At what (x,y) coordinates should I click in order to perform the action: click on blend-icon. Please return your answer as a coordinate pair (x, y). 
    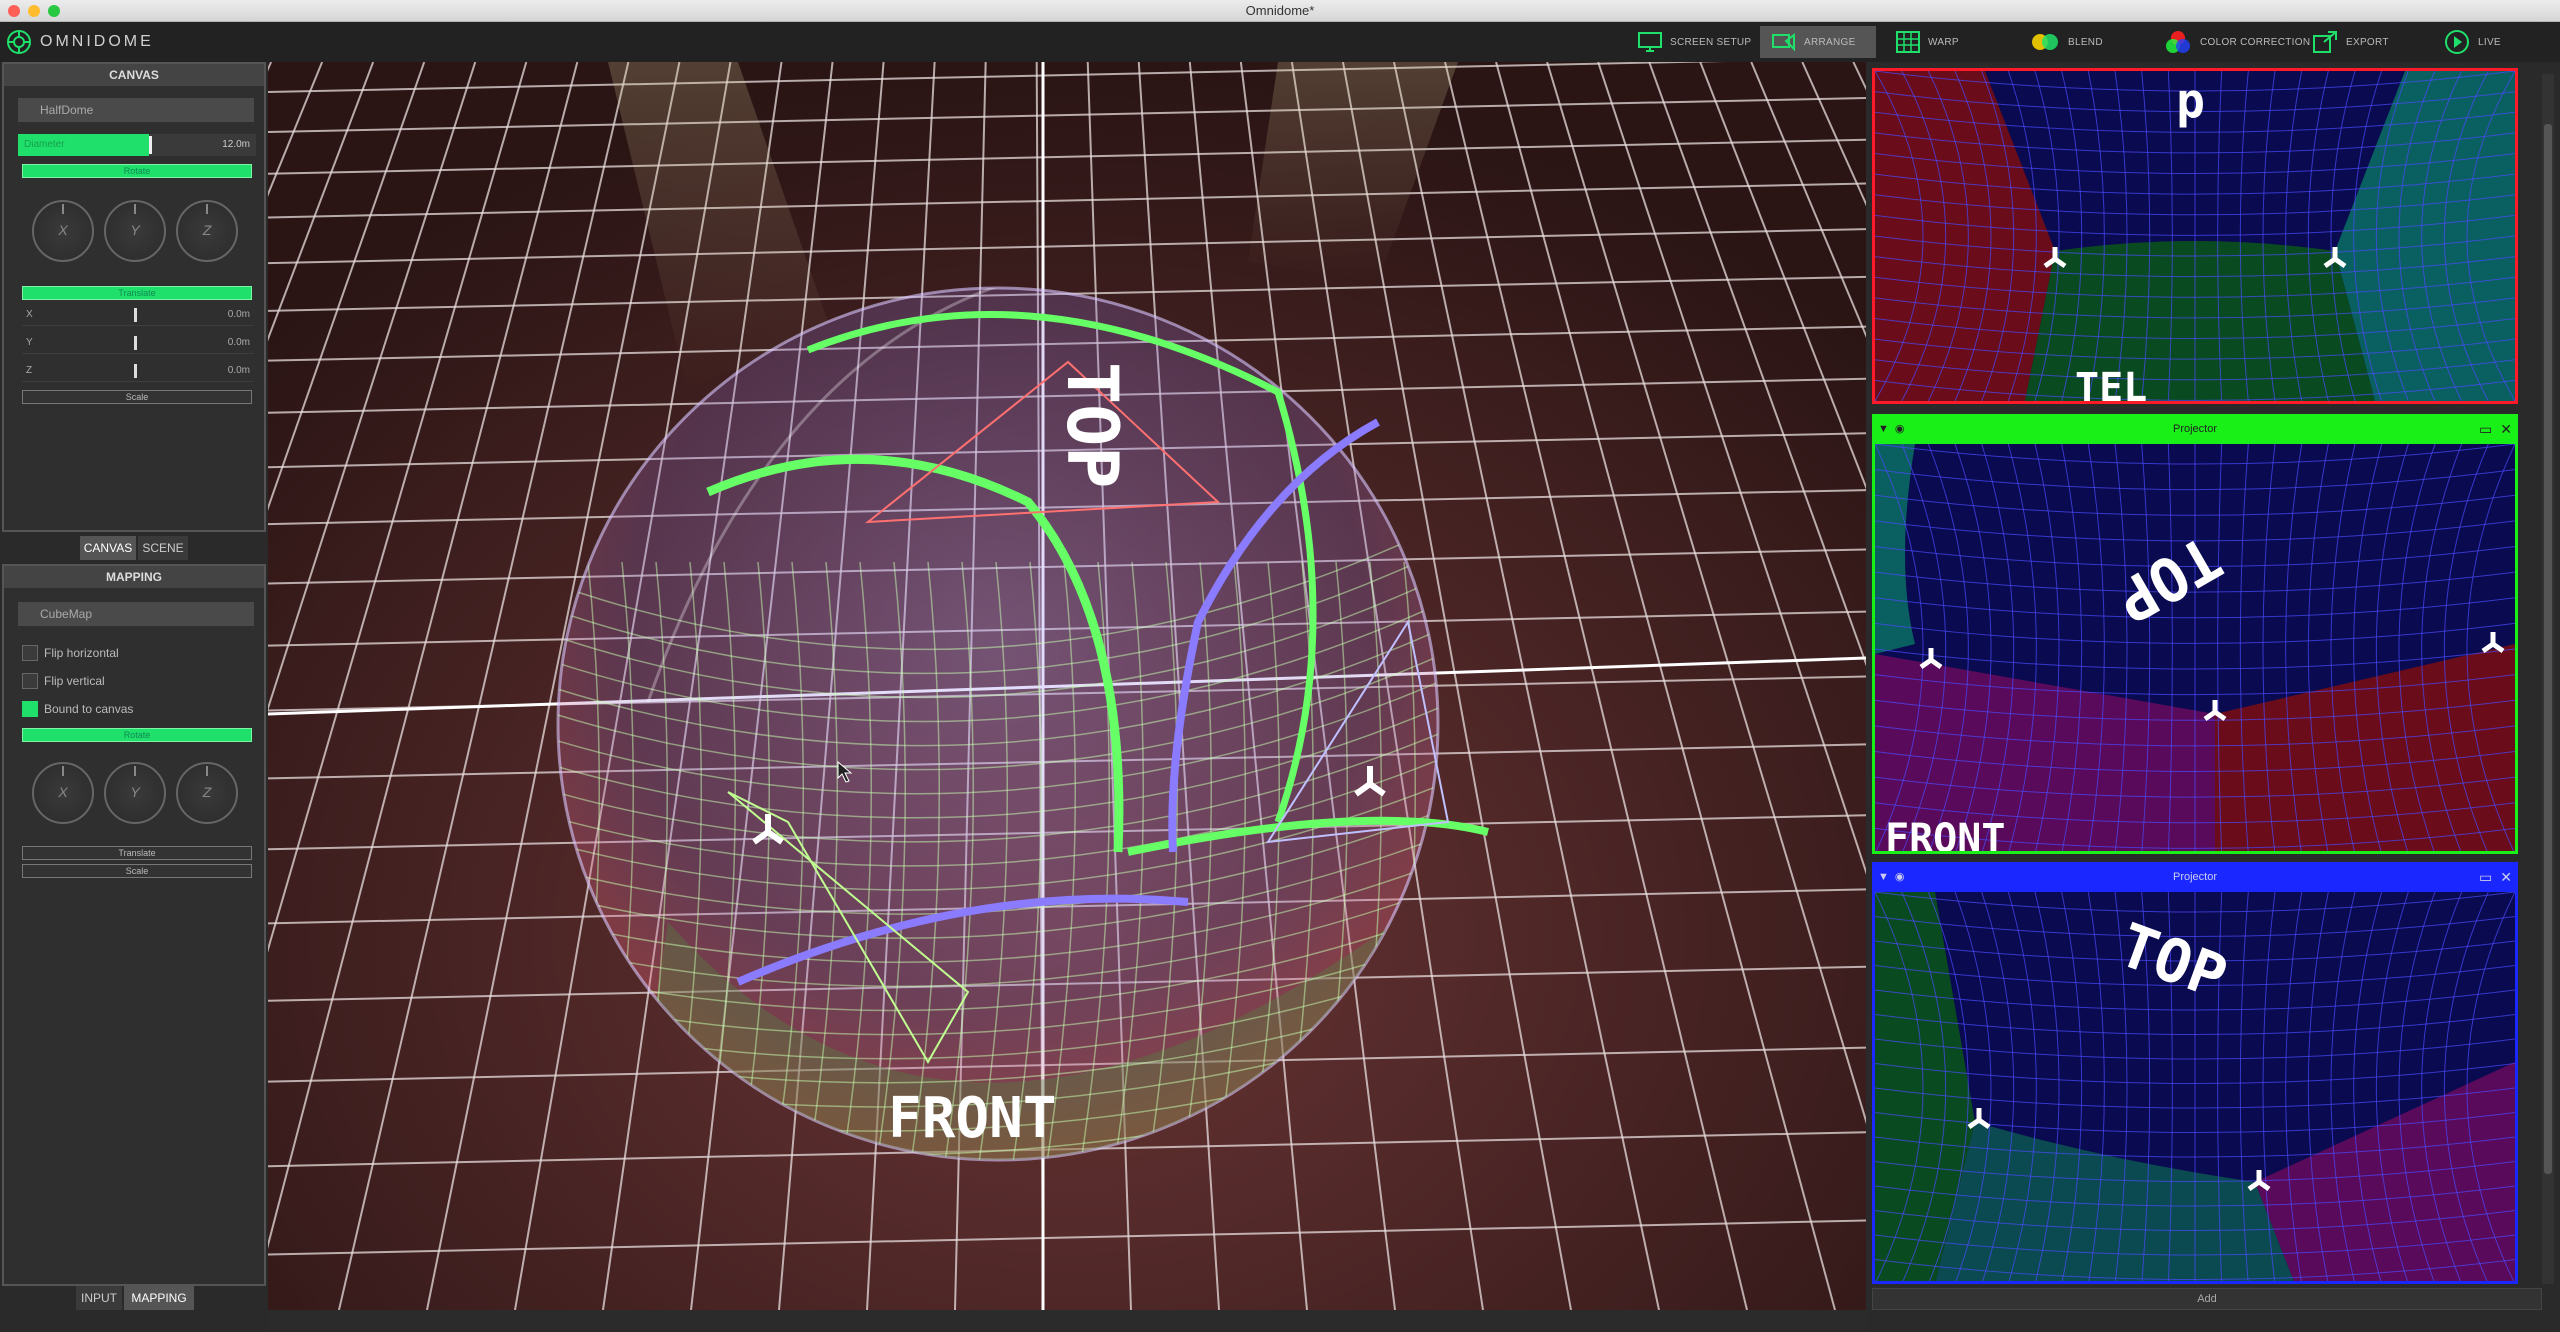
    Looking at the image, I should click on (2045, 42).